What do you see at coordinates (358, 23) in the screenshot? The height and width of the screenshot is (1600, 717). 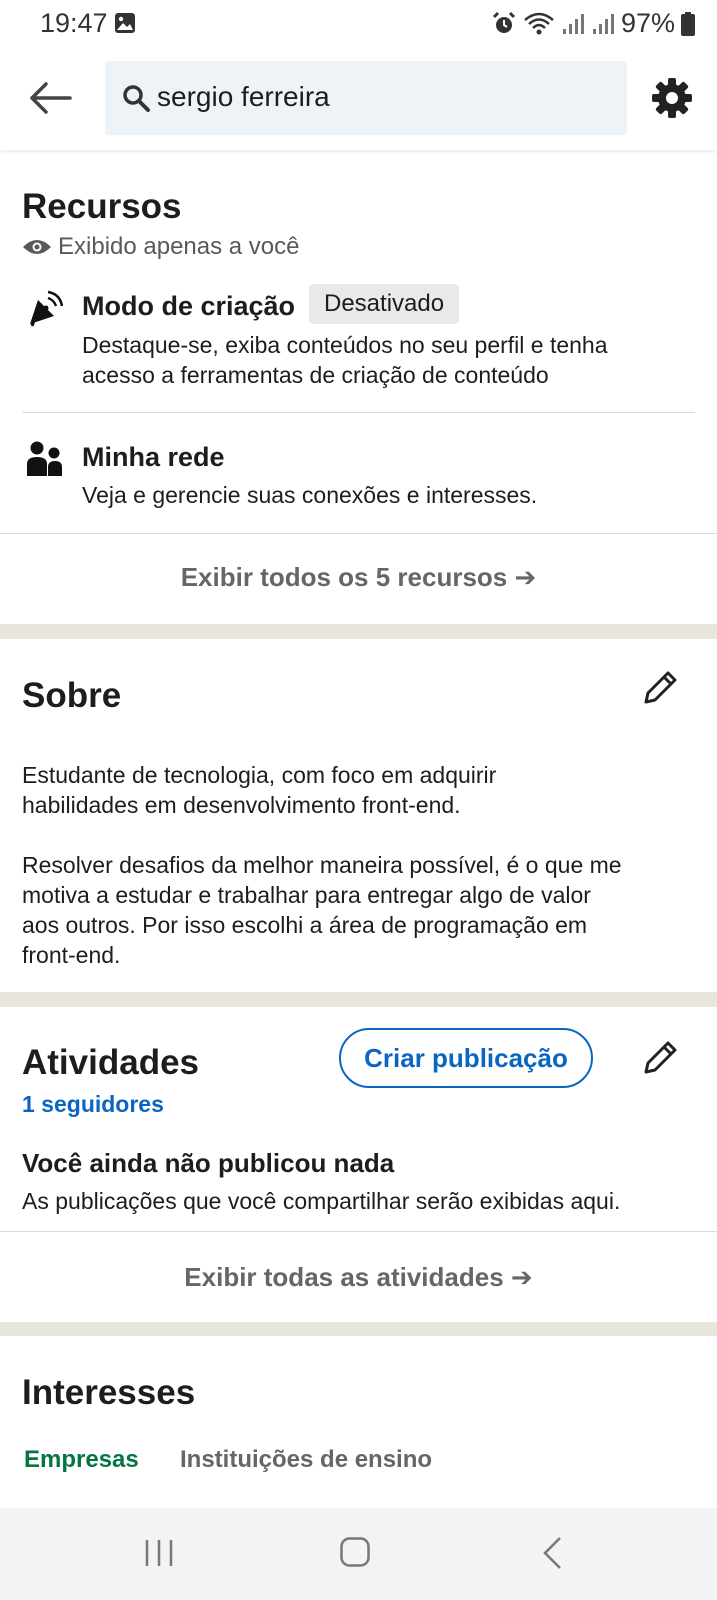 I see `status-bar: 19:47 97%` at bounding box center [358, 23].